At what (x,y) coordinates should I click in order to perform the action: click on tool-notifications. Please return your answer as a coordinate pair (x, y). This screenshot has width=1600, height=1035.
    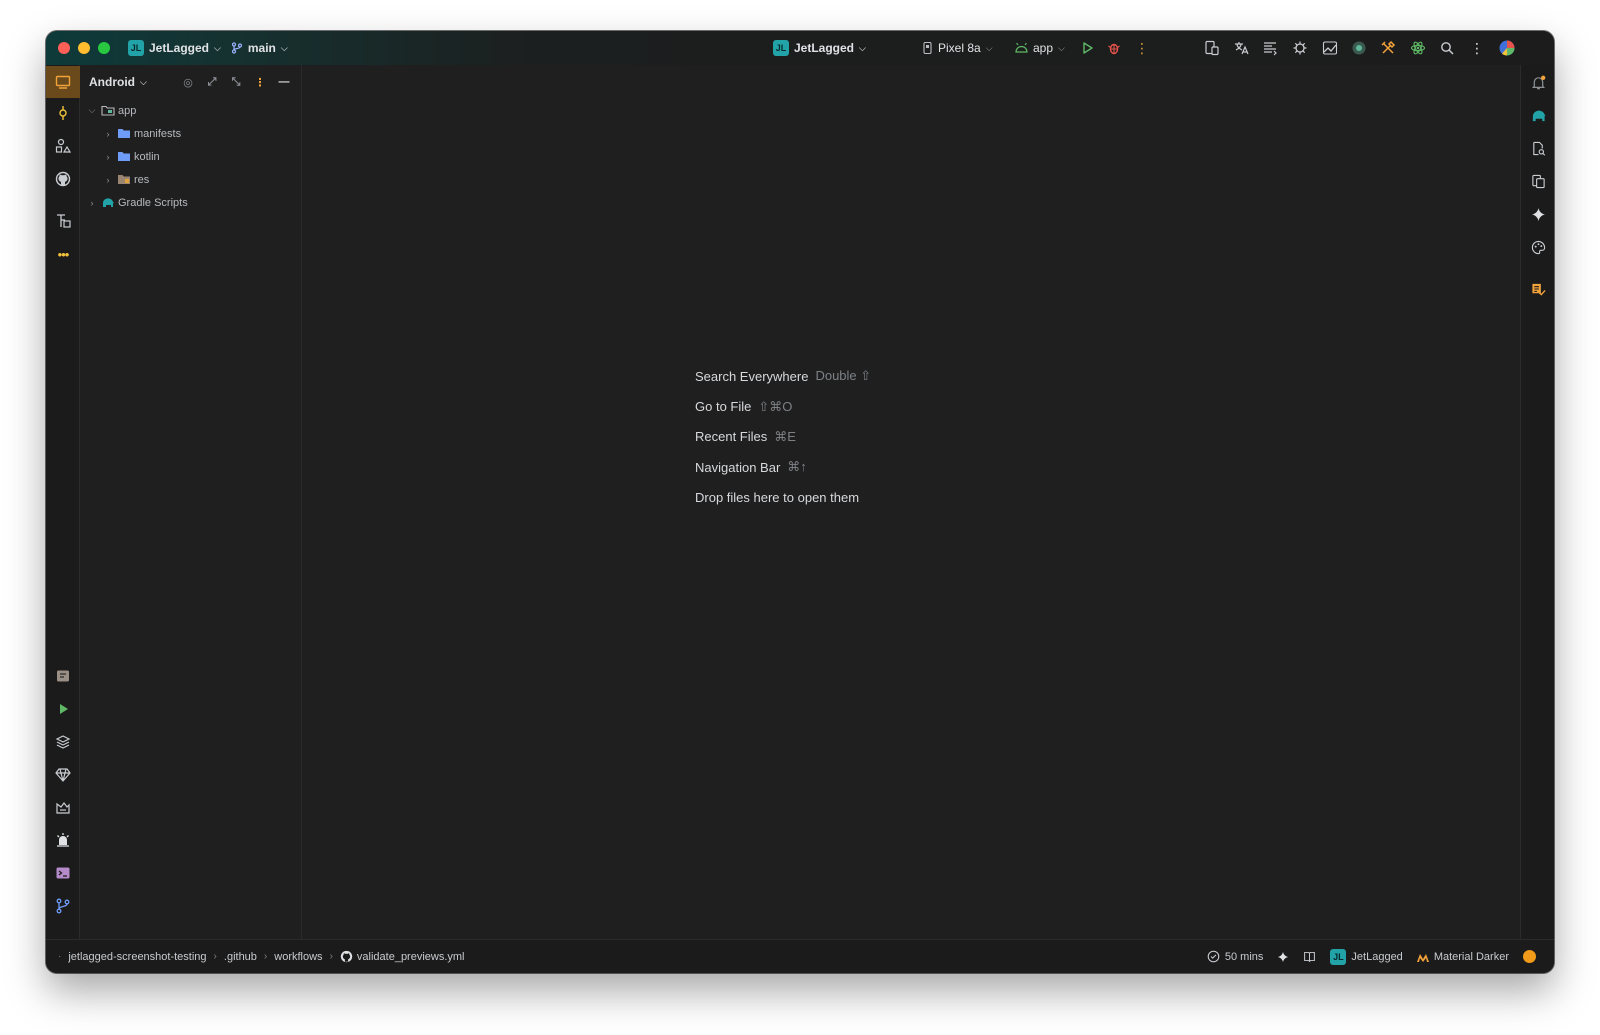
    Looking at the image, I should click on (1537, 82).